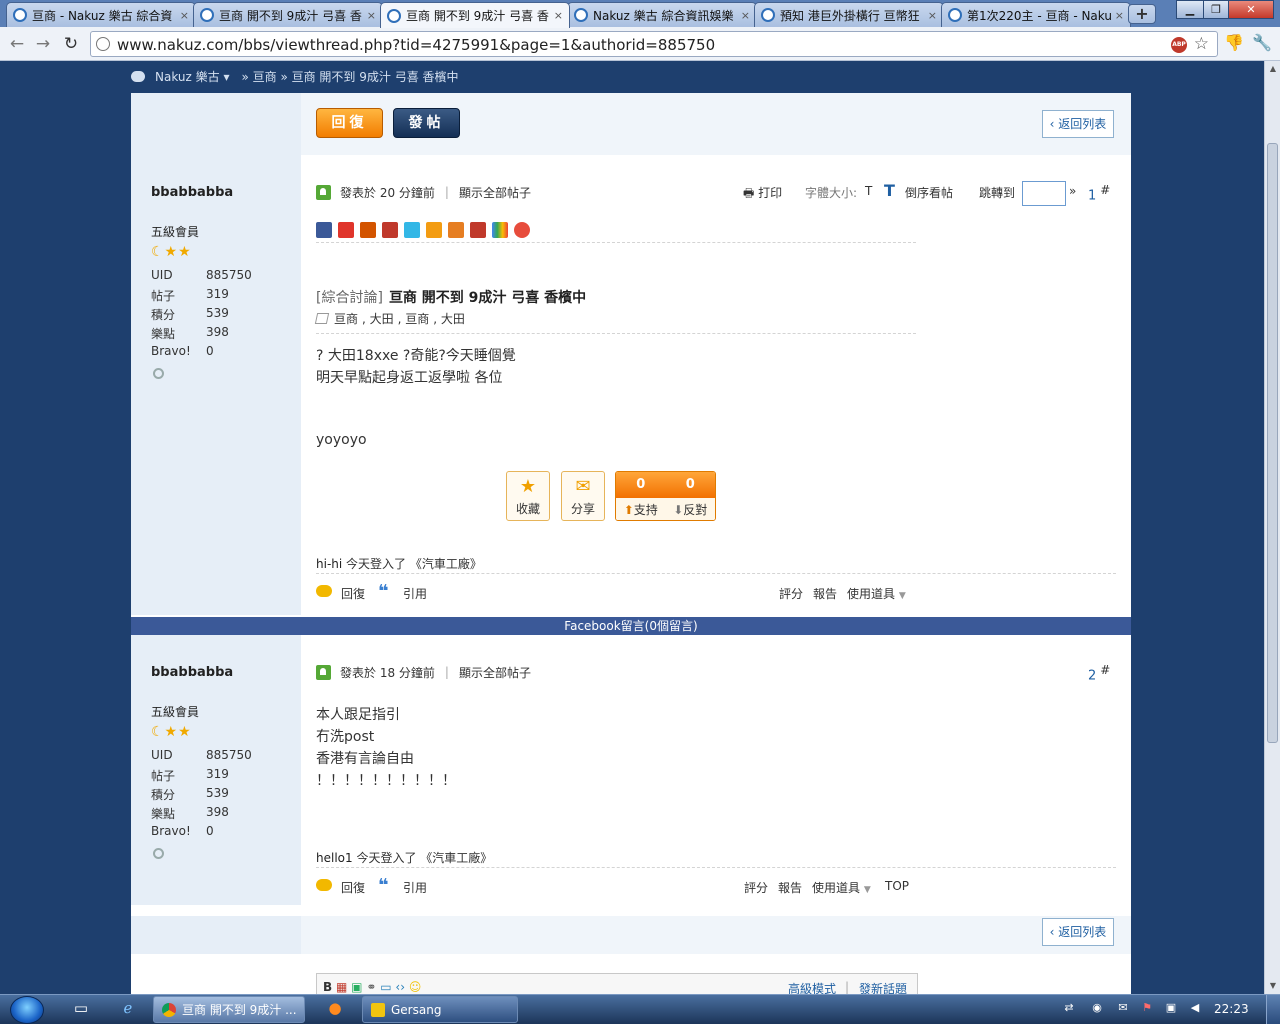  What do you see at coordinates (1142, 14) in the screenshot?
I see `new-tab-button: +` at bounding box center [1142, 14].